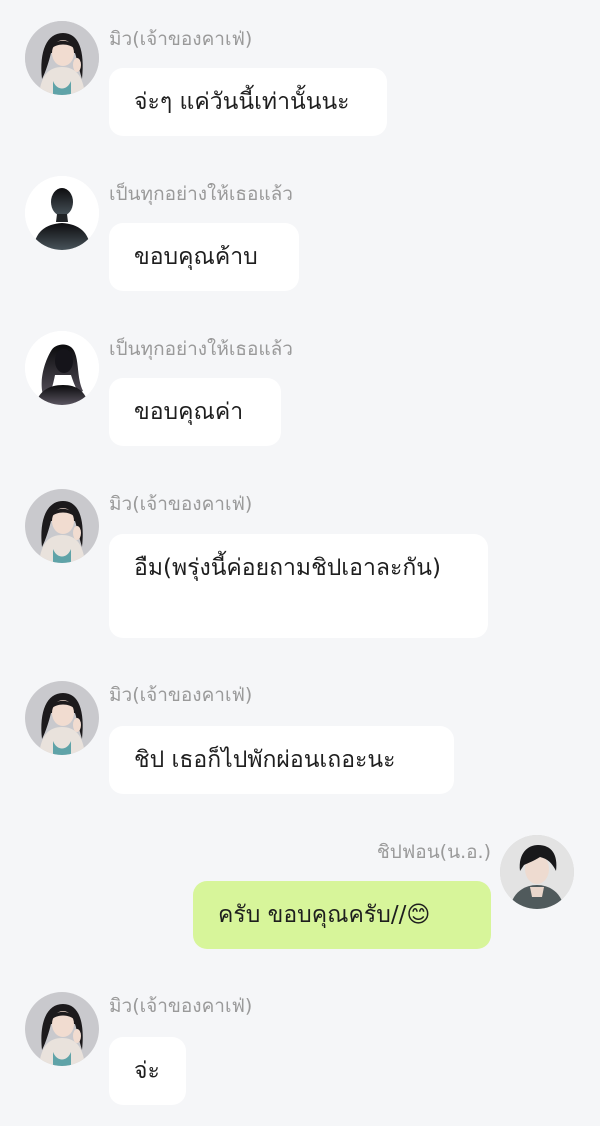 Image resolution: width=600 pixels, height=1126 pixels. I want to click on female-silhouette-avatar-icon, so click(62, 368).